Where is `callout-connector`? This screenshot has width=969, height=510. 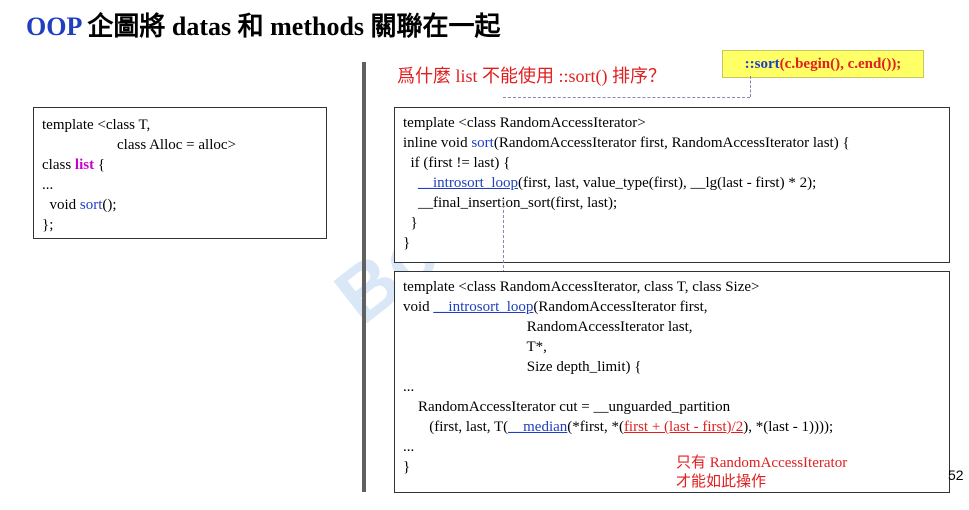
callout-connector is located at coordinates (626, 97).